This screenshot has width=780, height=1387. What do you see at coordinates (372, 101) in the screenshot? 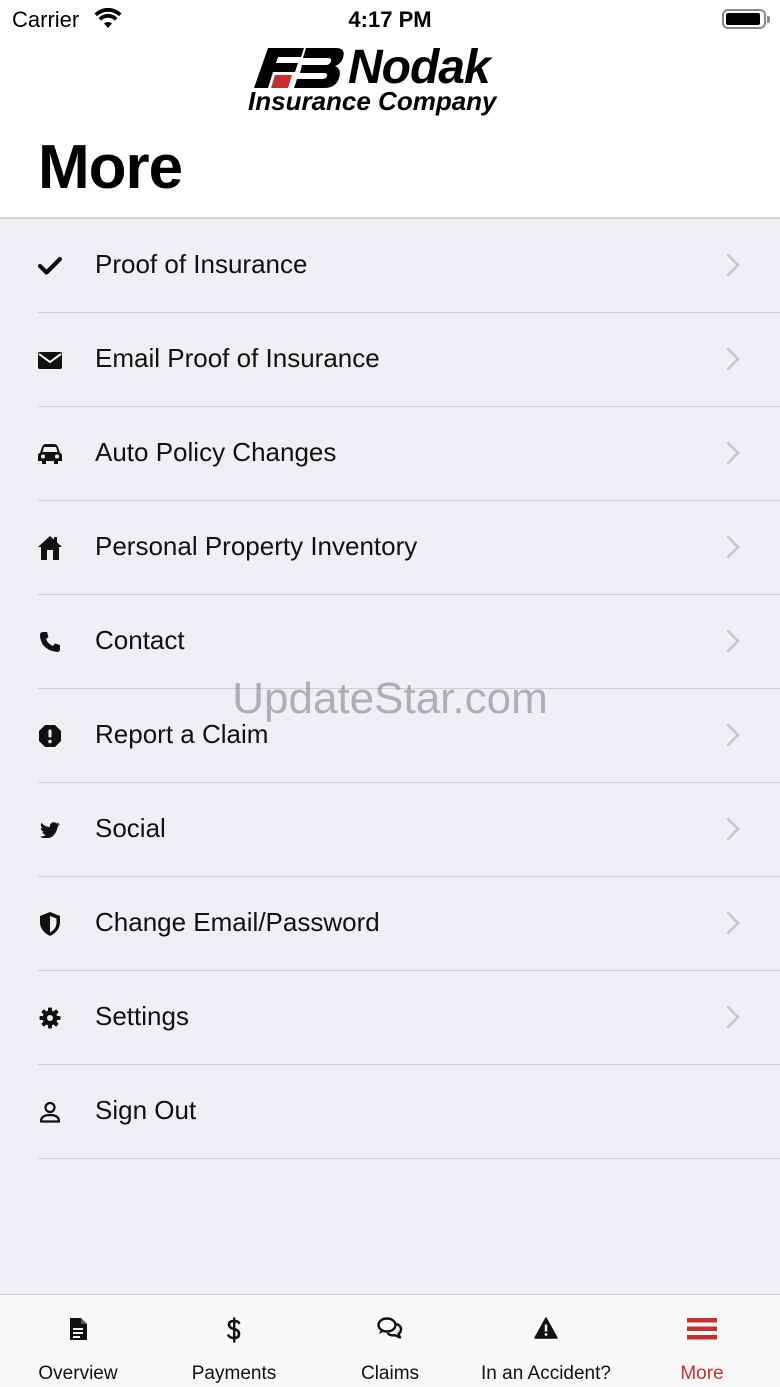
I see `logo-subtitle: Insurance Company` at bounding box center [372, 101].